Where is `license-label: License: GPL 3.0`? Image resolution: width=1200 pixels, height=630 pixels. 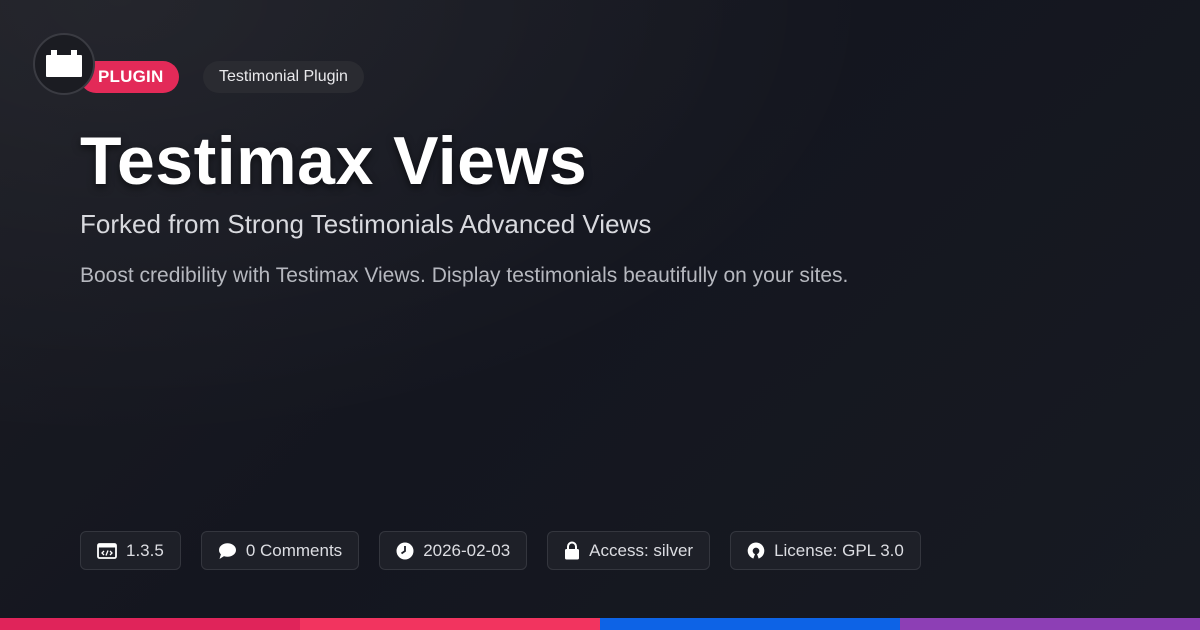 license-label: License: GPL 3.0 is located at coordinates (839, 550).